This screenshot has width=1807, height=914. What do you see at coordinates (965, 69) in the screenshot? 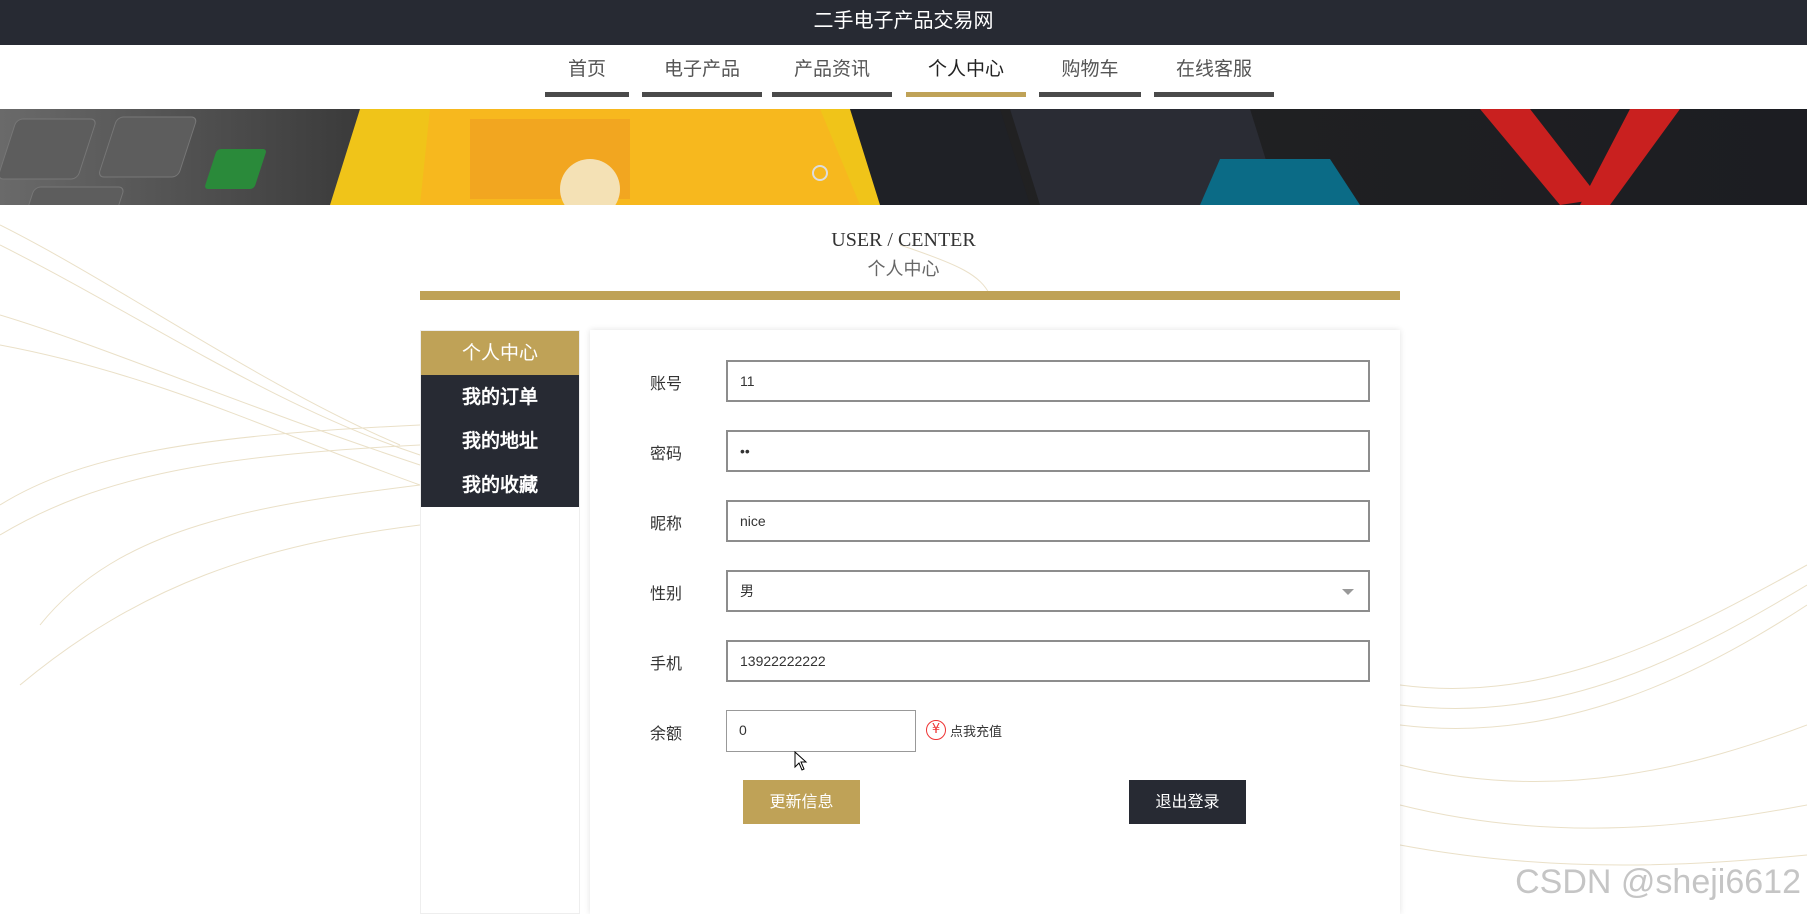
I see `nav-label: 个人中心` at bounding box center [965, 69].